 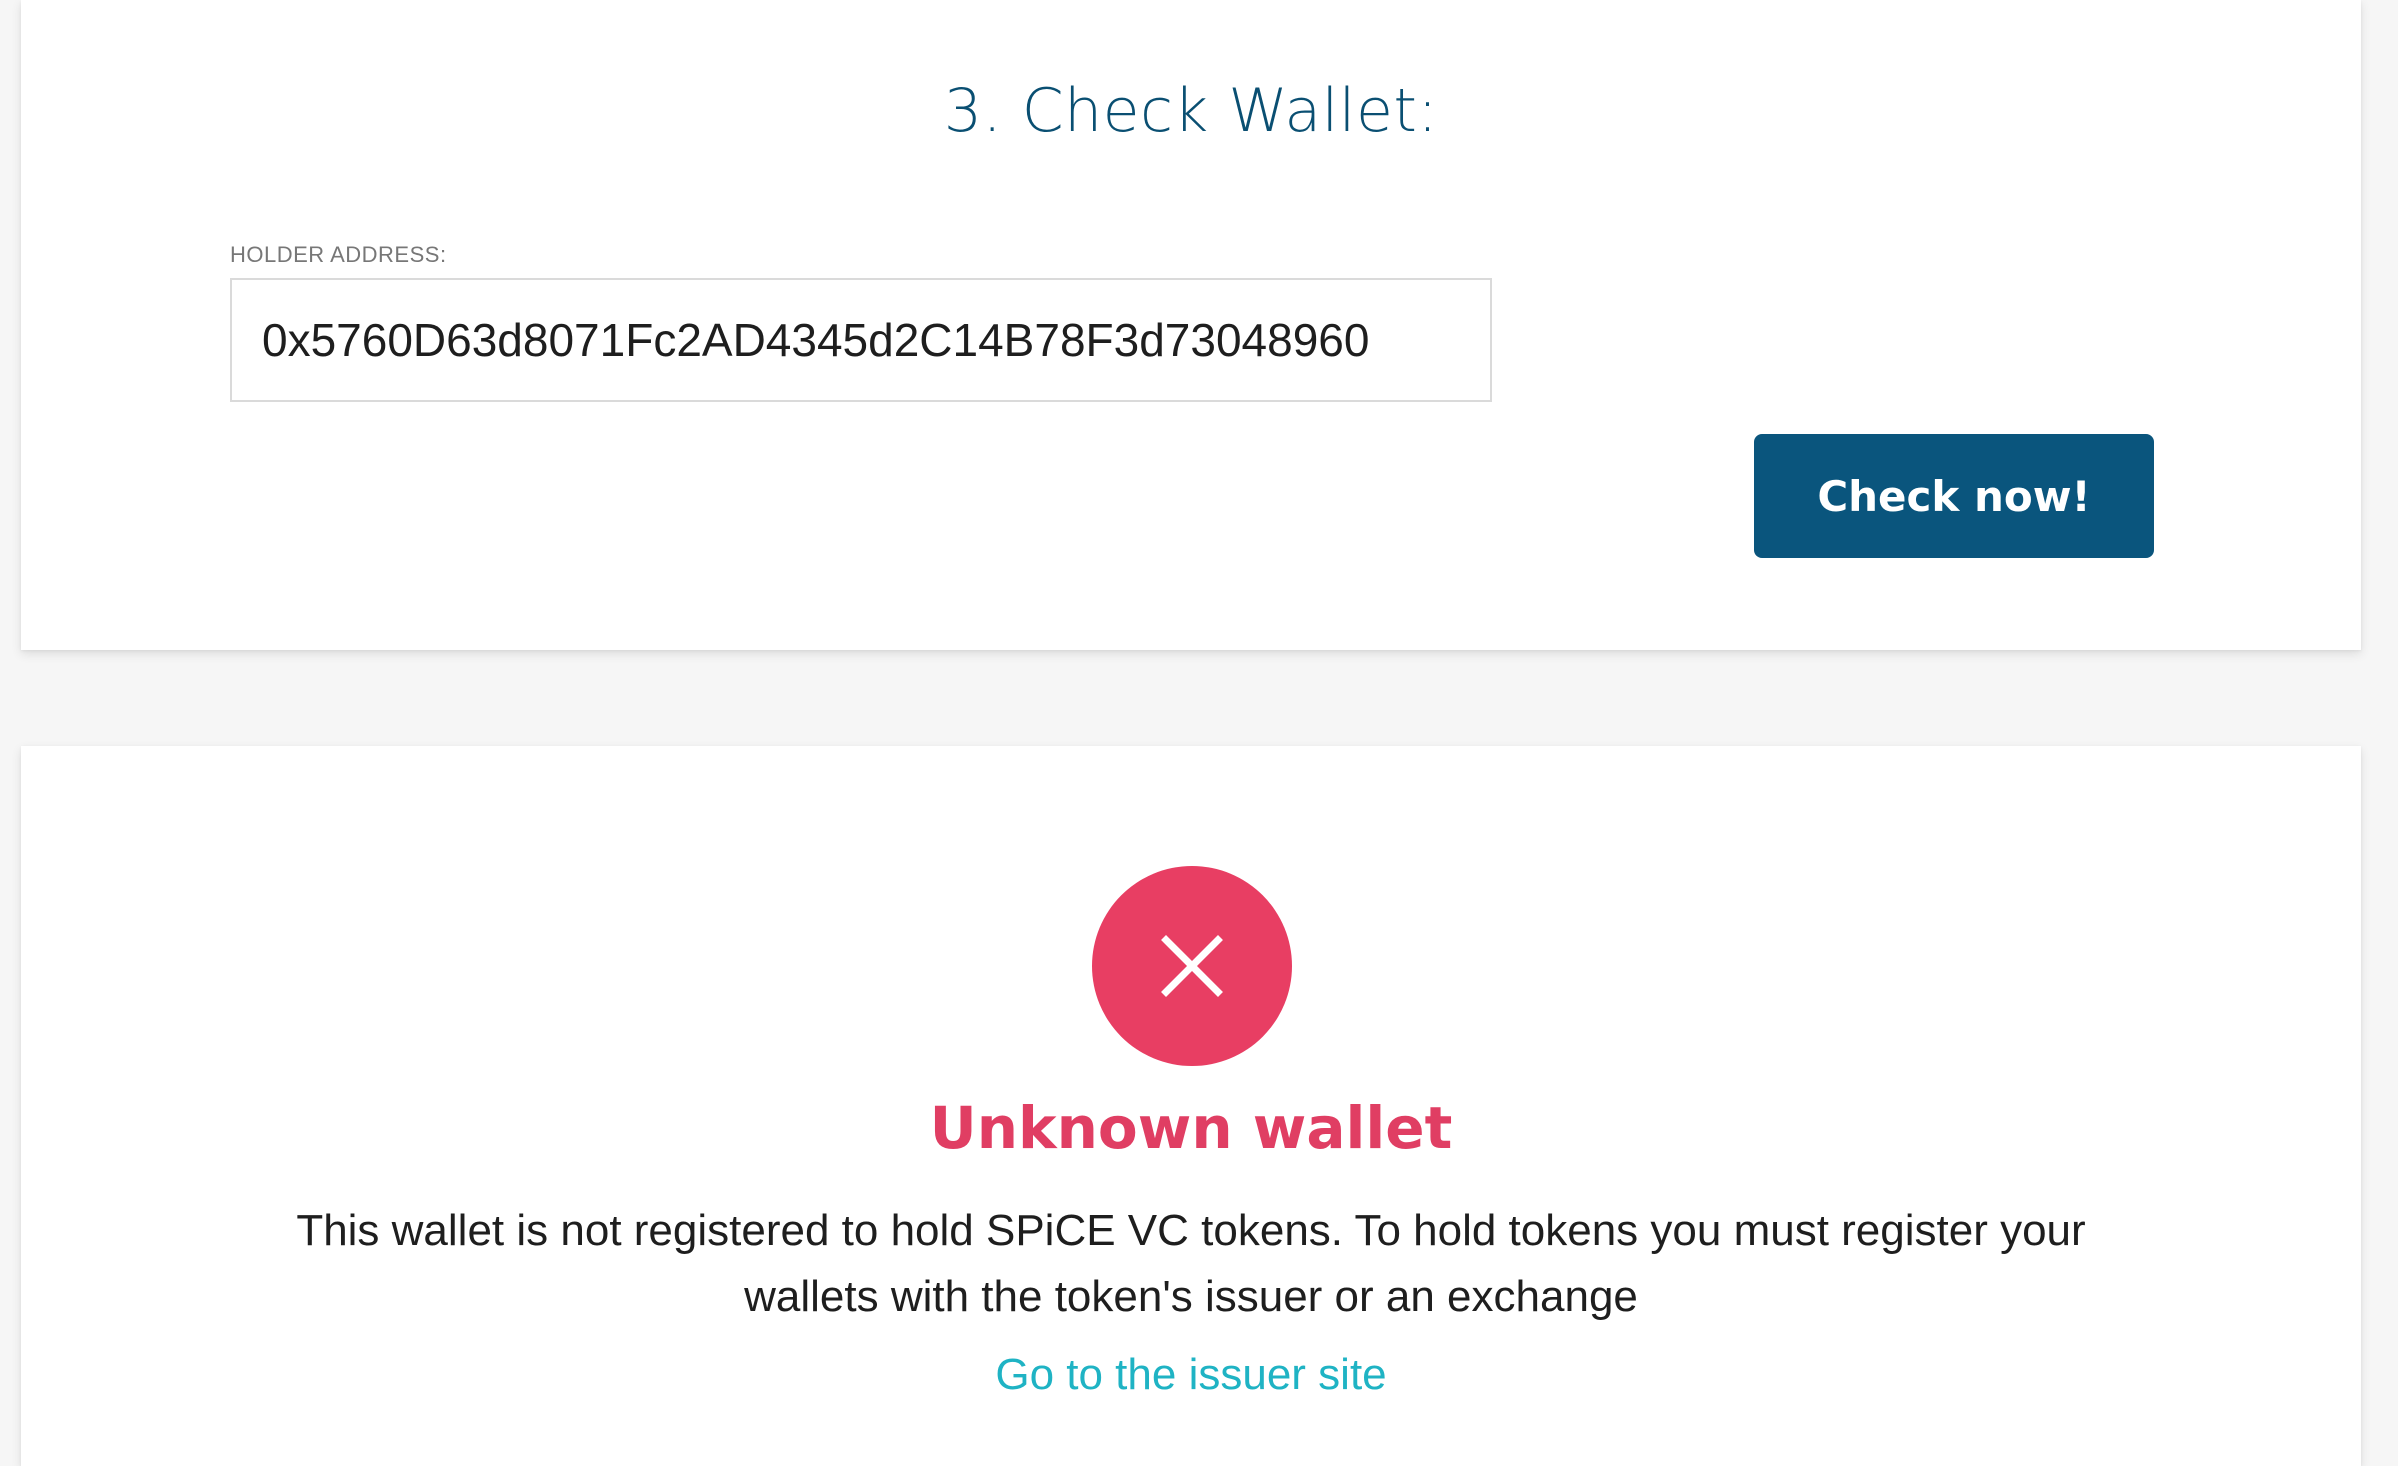 I want to click on status-title: Unknown wallet, so click(x=1191, y=1128).